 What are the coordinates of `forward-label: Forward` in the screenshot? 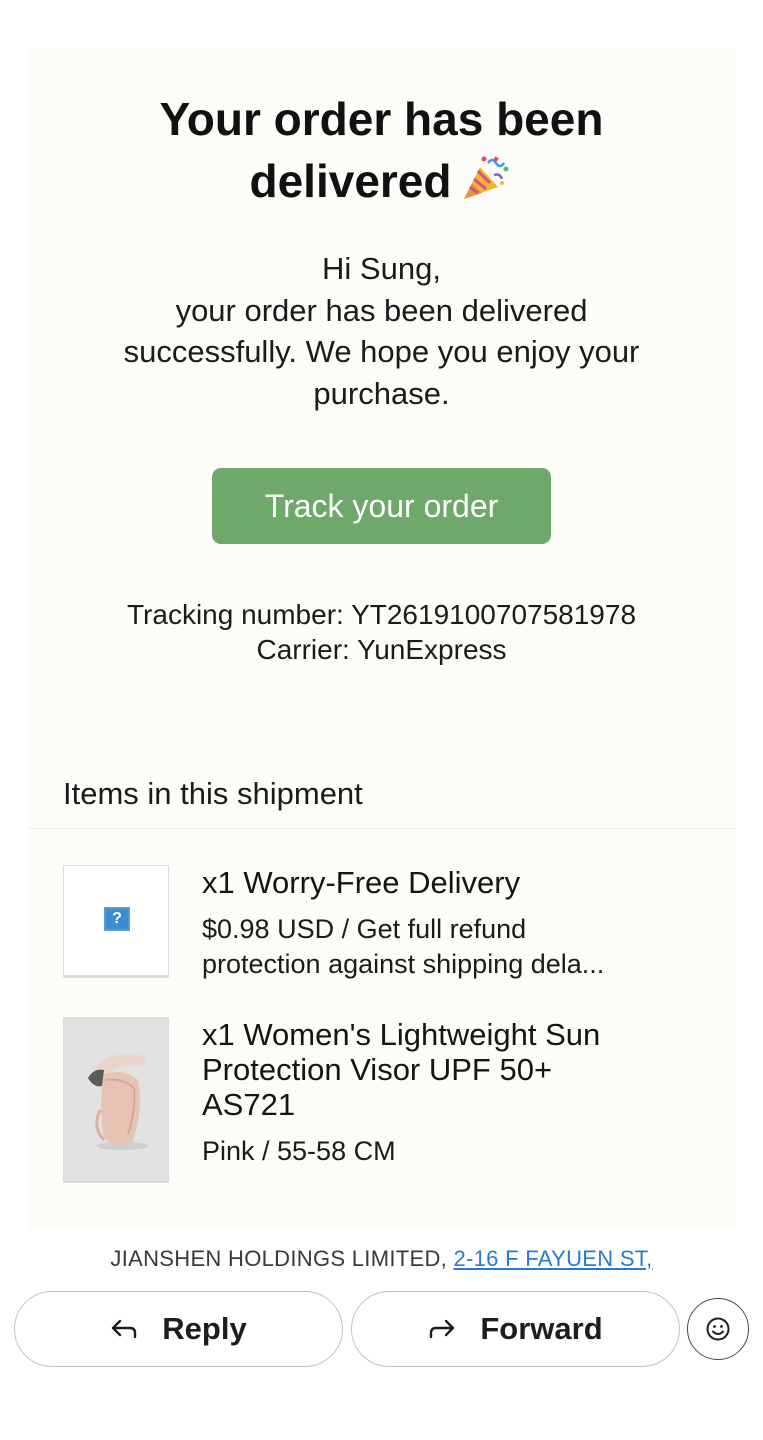 It's located at (541, 1328).